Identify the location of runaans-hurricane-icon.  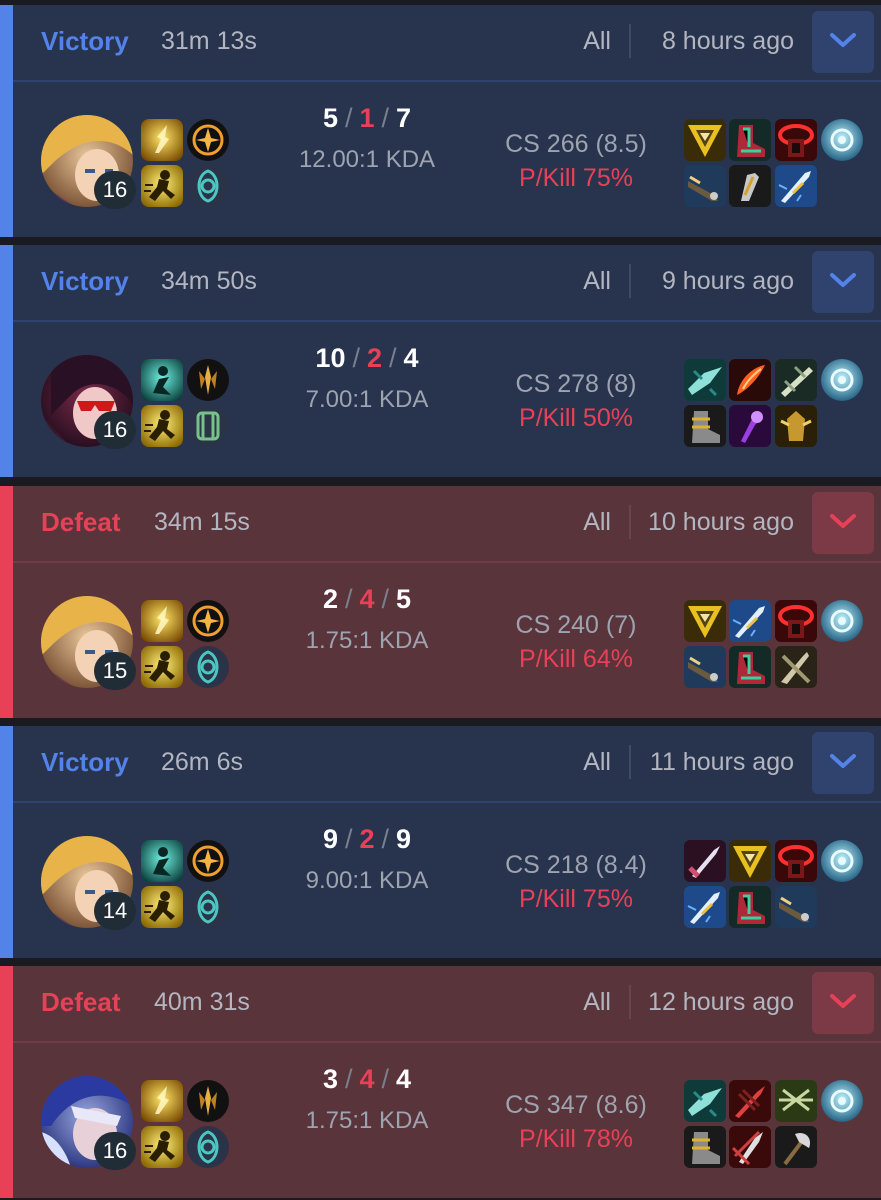
(796, 1101).